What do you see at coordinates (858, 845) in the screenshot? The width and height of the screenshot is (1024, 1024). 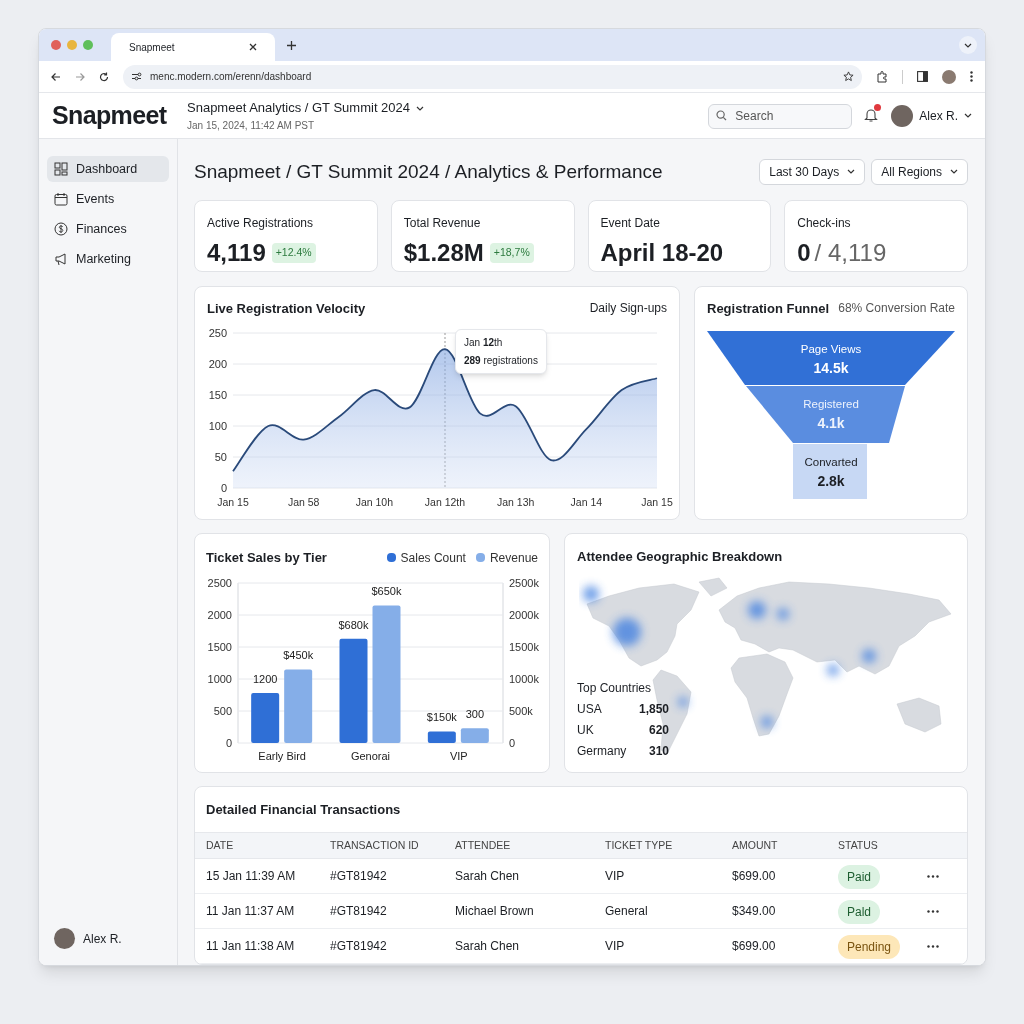 I see `column-header: STATUS` at bounding box center [858, 845].